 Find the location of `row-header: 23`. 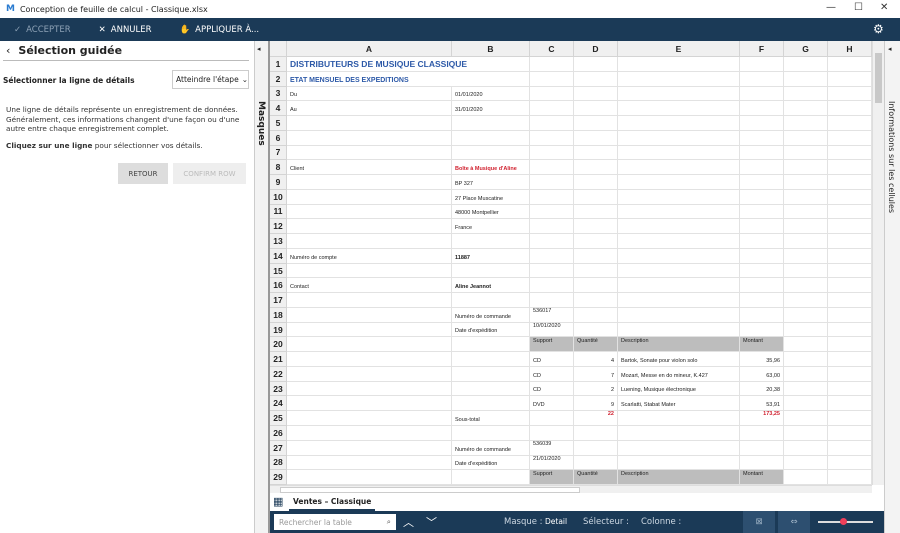

row-header: 23 is located at coordinates (278, 389).